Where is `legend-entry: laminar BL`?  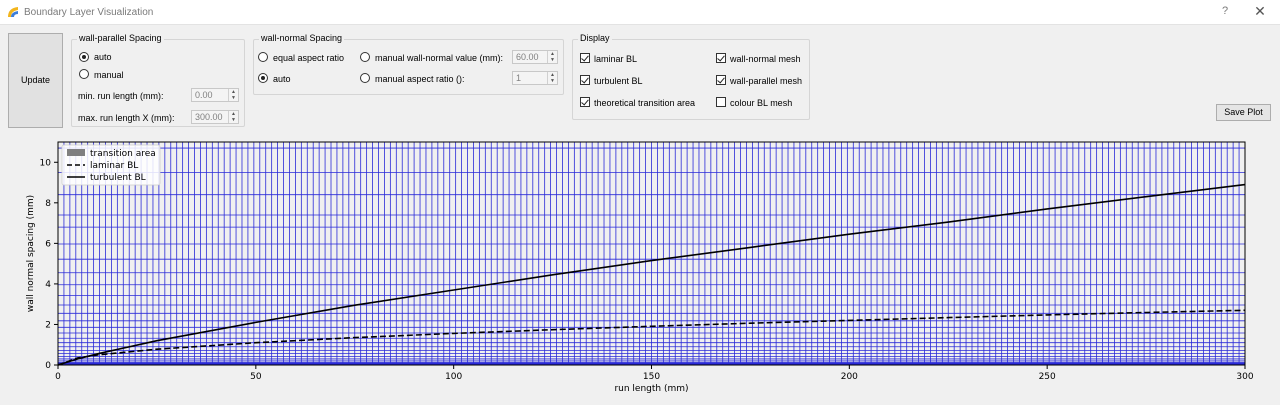
legend-entry: laminar BL is located at coordinates (114, 166).